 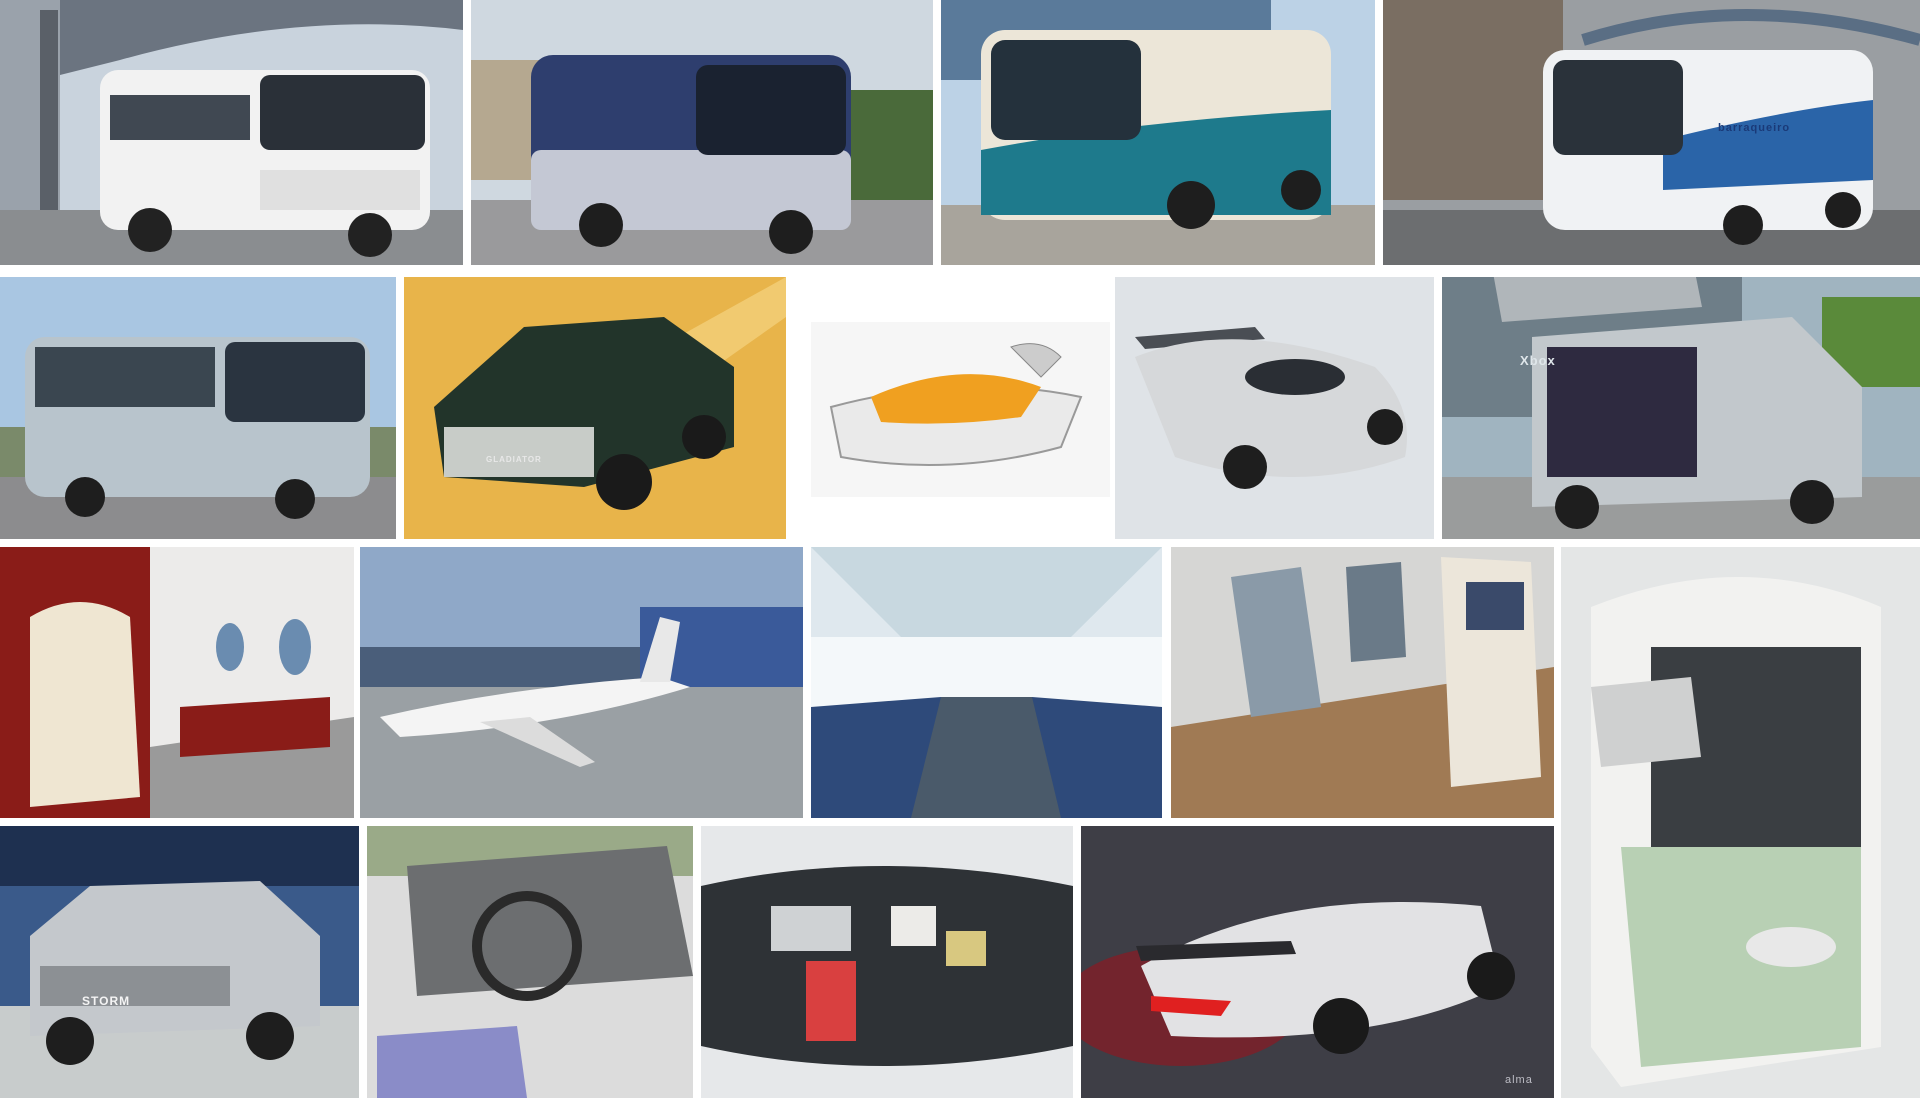 I want to click on livery-label: barraqueiro, so click(x=1754, y=128).